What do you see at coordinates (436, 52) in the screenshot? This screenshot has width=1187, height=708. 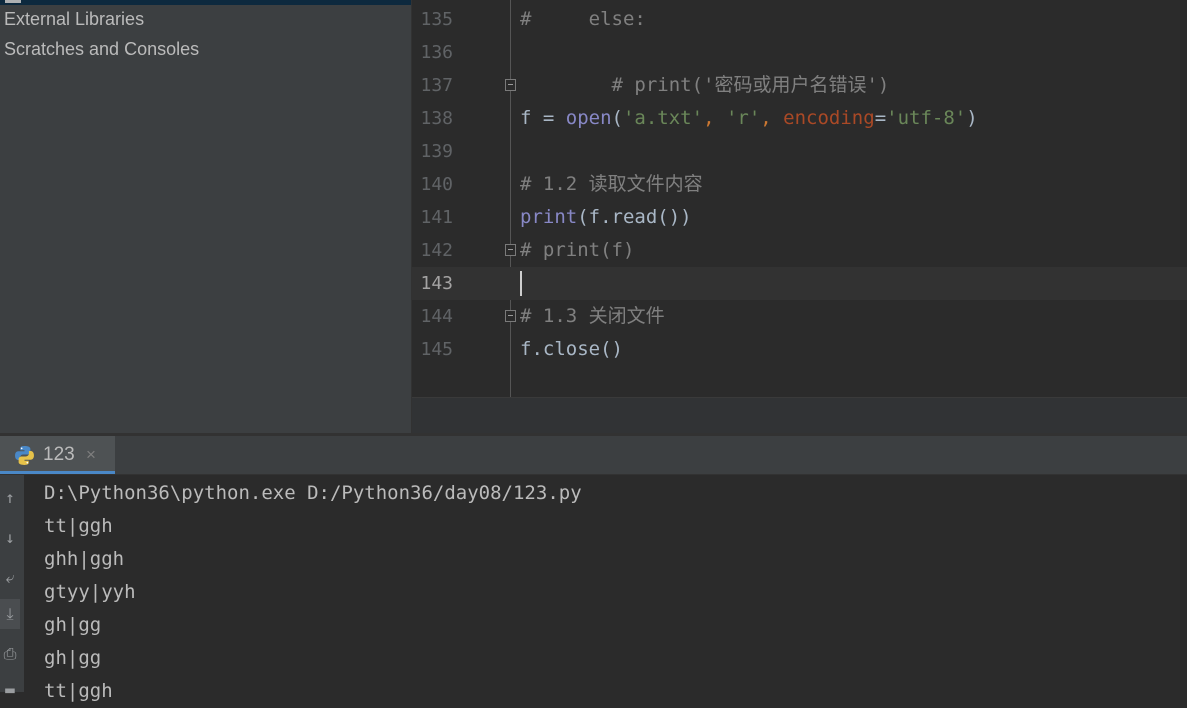 I see `line-number: 136` at bounding box center [436, 52].